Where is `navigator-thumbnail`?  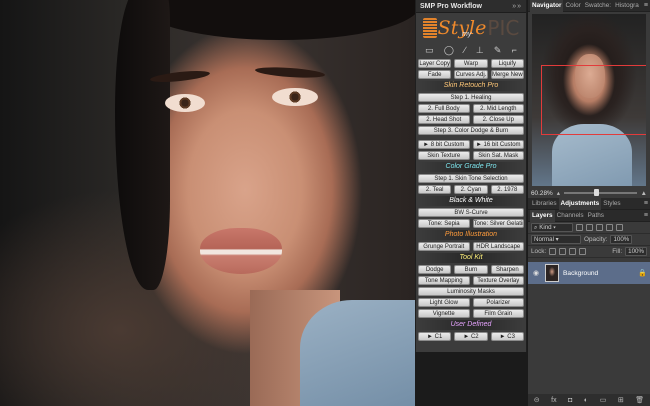 navigator-thumbnail is located at coordinates (589, 100).